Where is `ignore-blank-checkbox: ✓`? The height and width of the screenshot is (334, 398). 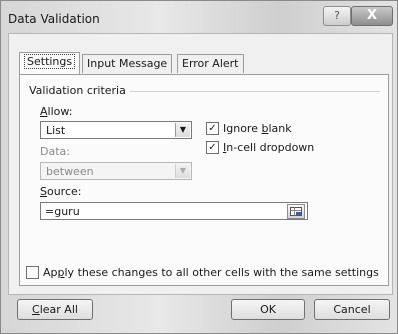
ignore-blank-checkbox: ✓ is located at coordinates (212, 128).